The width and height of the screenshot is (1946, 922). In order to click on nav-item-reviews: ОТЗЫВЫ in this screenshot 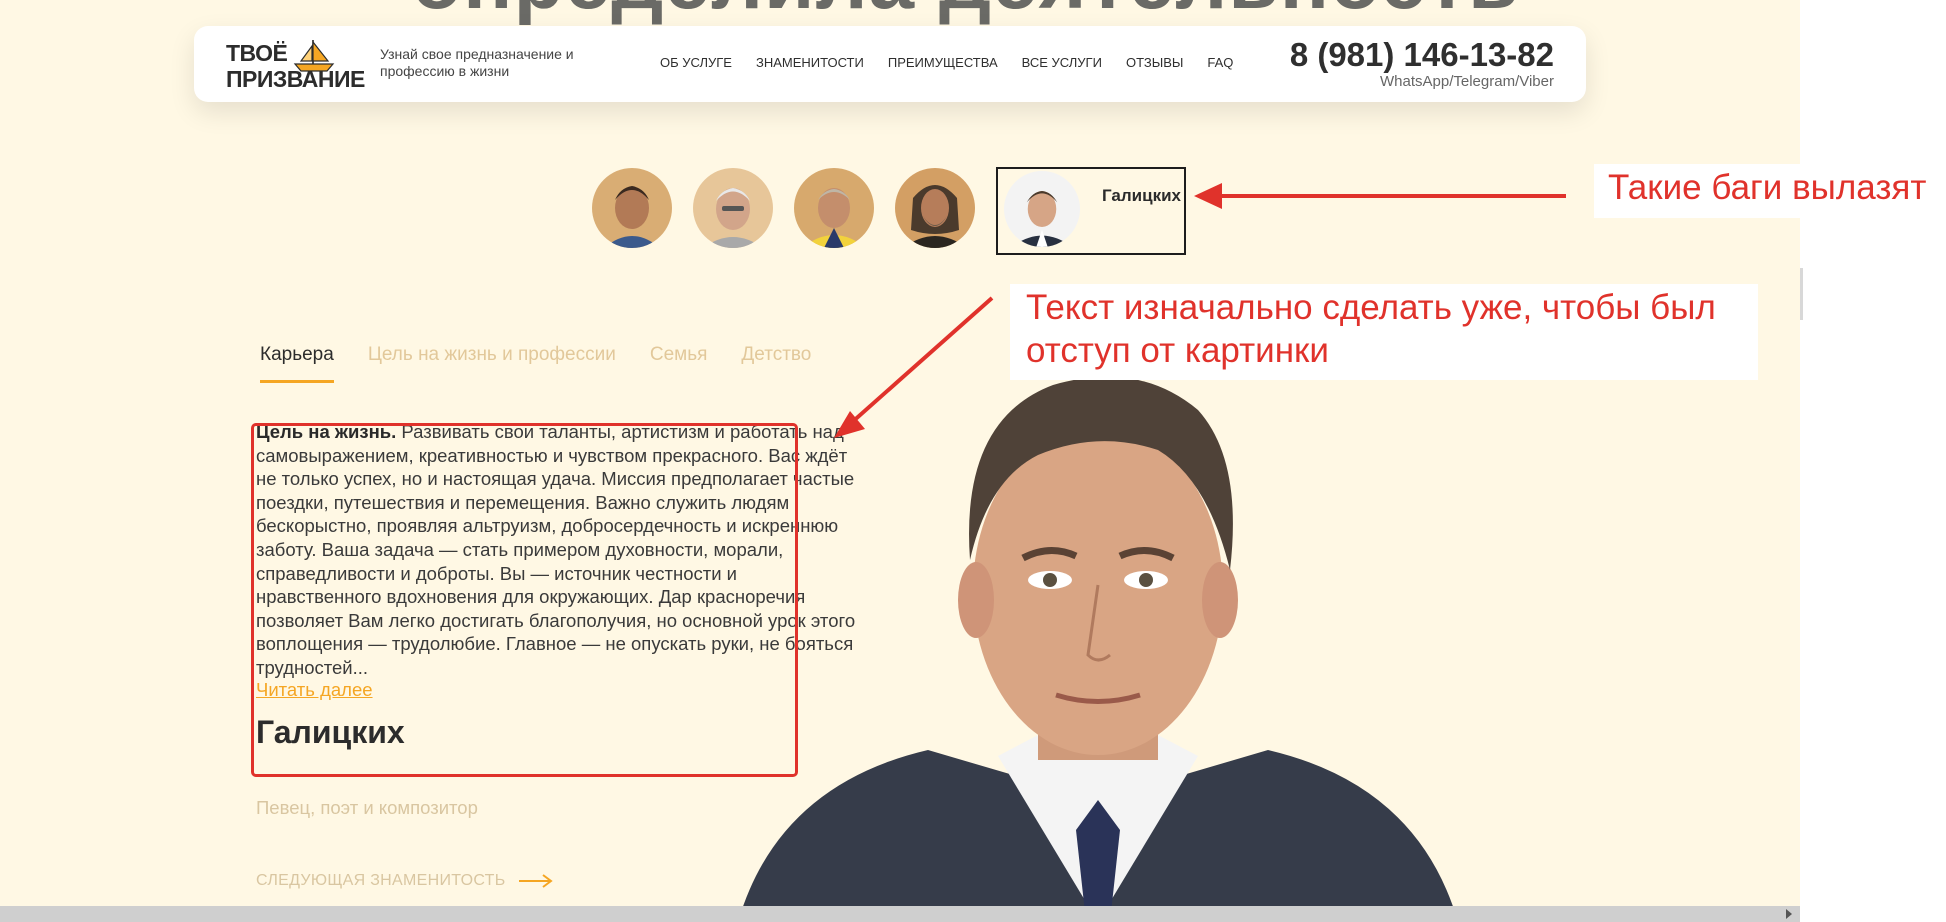, I will do `click(1154, 62)`.